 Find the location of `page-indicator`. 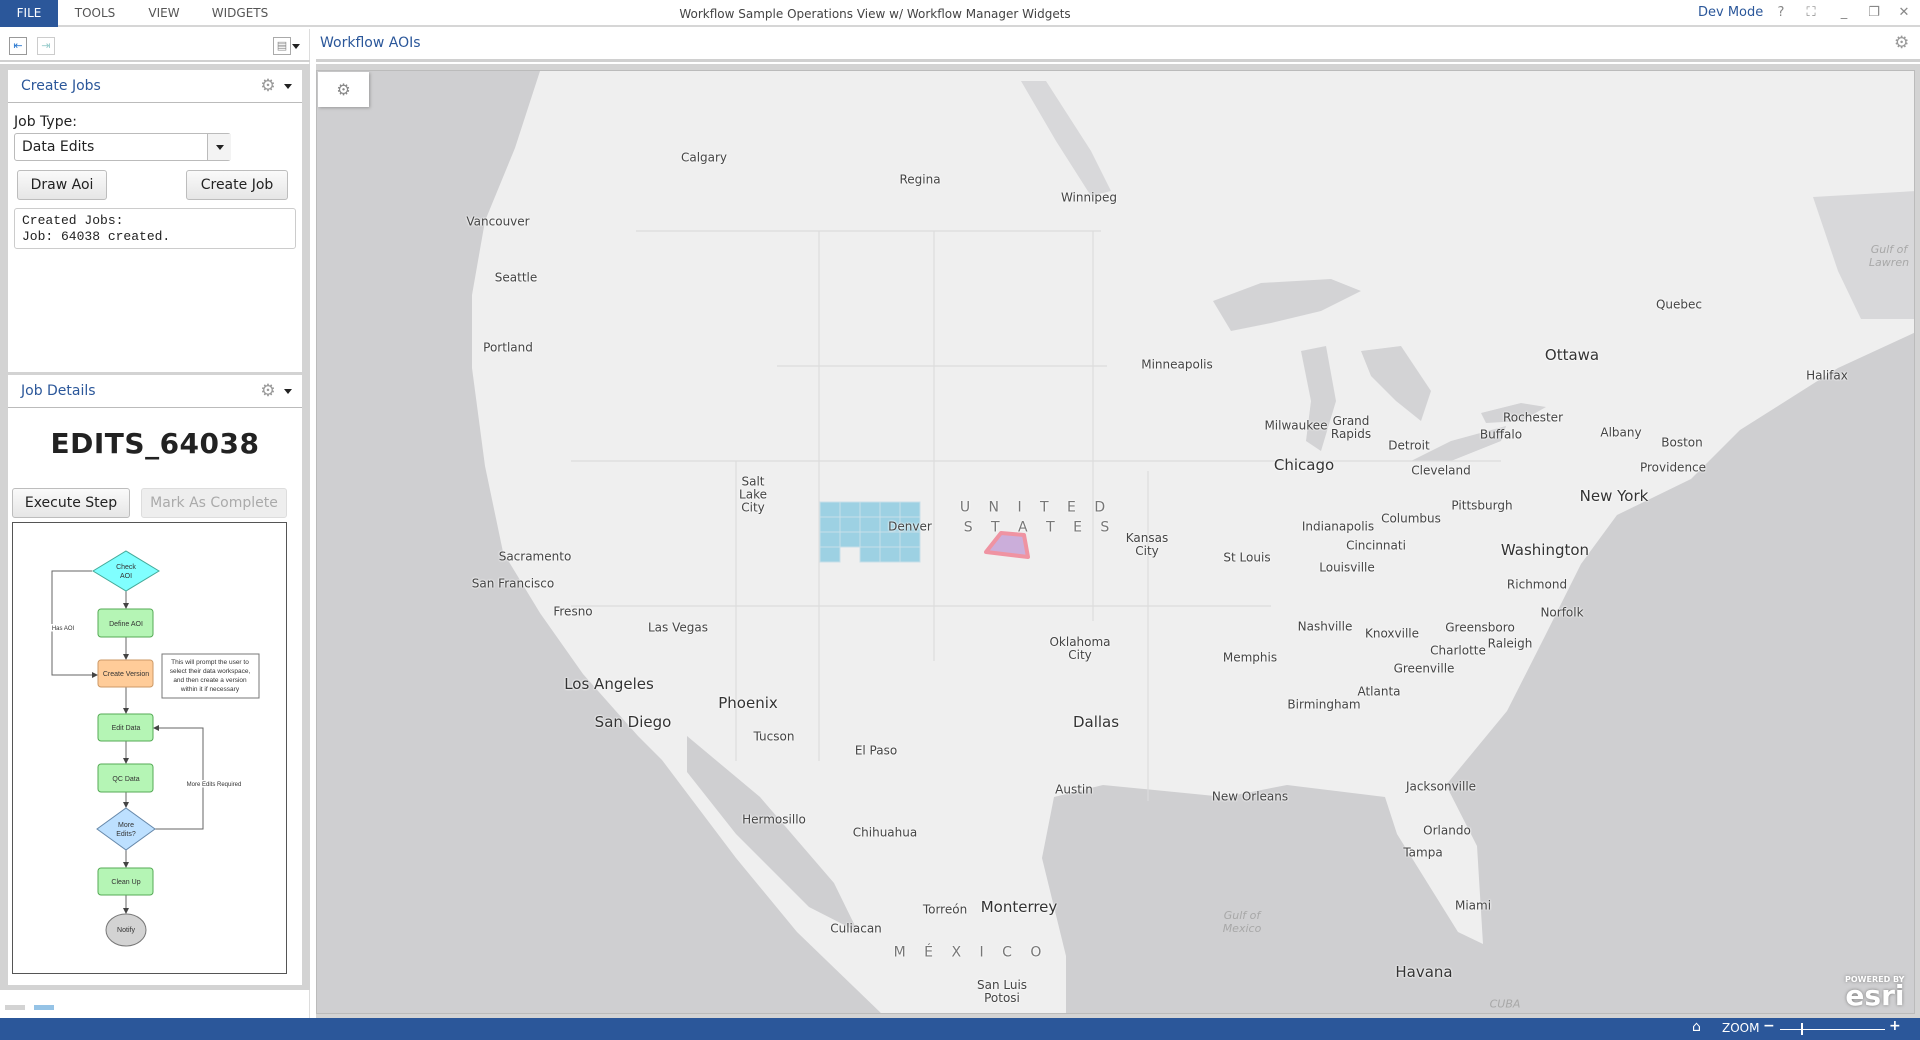

page-indicator is located at coordinates (15, 1007).